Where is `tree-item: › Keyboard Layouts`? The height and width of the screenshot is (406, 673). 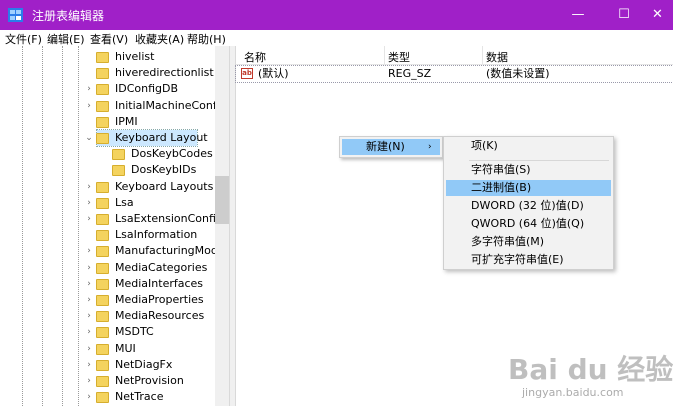 tree-item: › Keyboard Layouts is located at coordinates (150, 187).